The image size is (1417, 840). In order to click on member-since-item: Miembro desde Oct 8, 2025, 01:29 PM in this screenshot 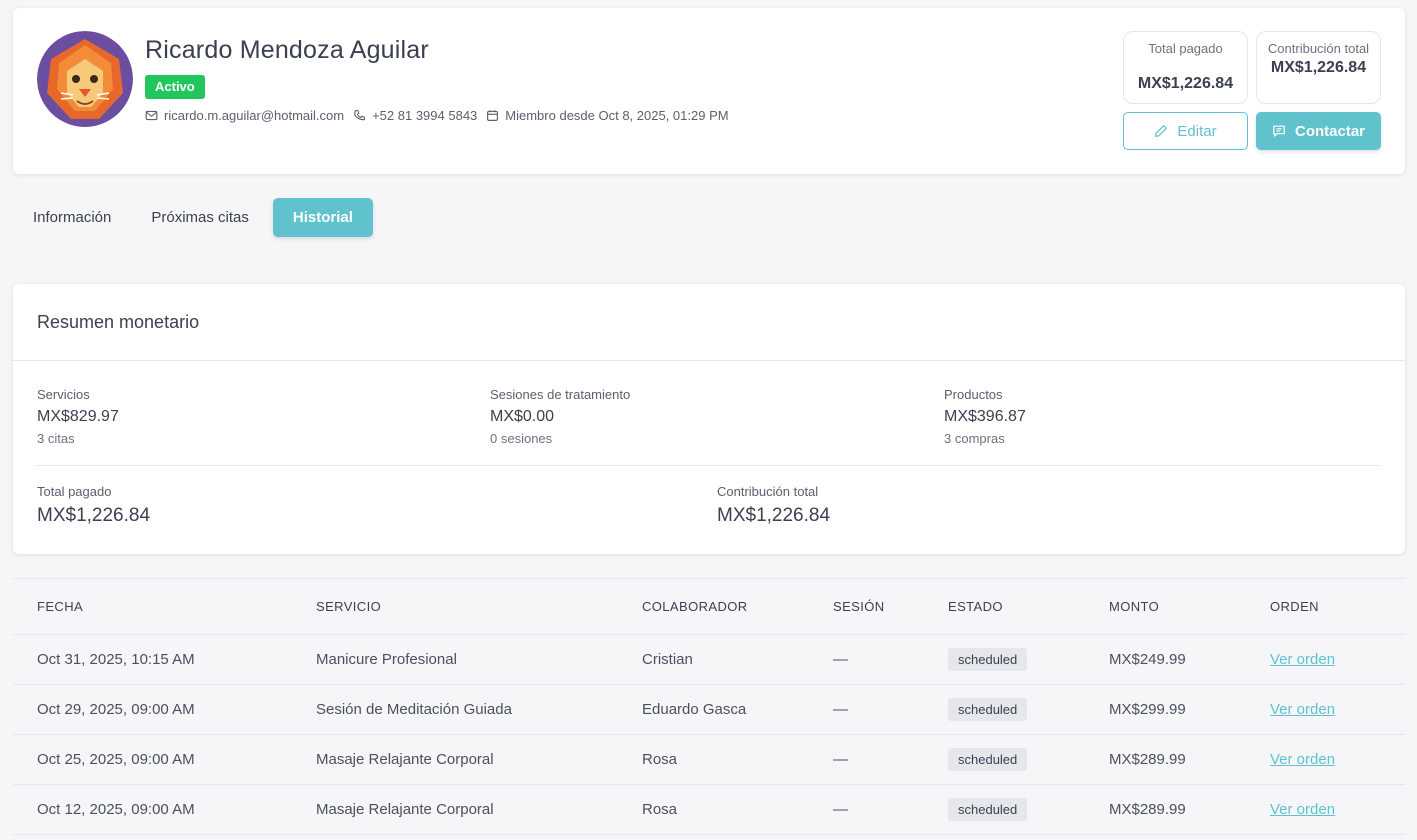, I will do `click(607, 115)`.